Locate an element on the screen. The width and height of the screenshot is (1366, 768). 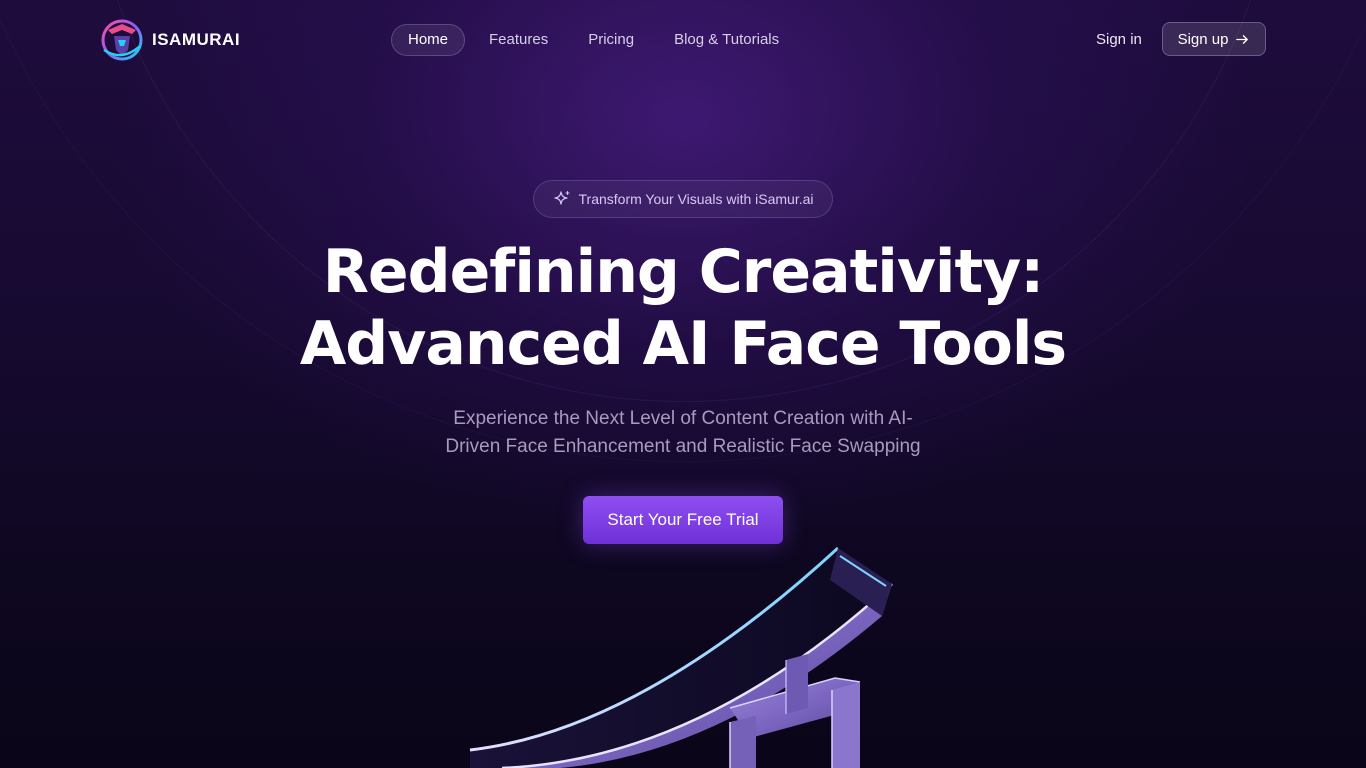
brand-name: ISAMURAI is located at coordinates (196, 39).